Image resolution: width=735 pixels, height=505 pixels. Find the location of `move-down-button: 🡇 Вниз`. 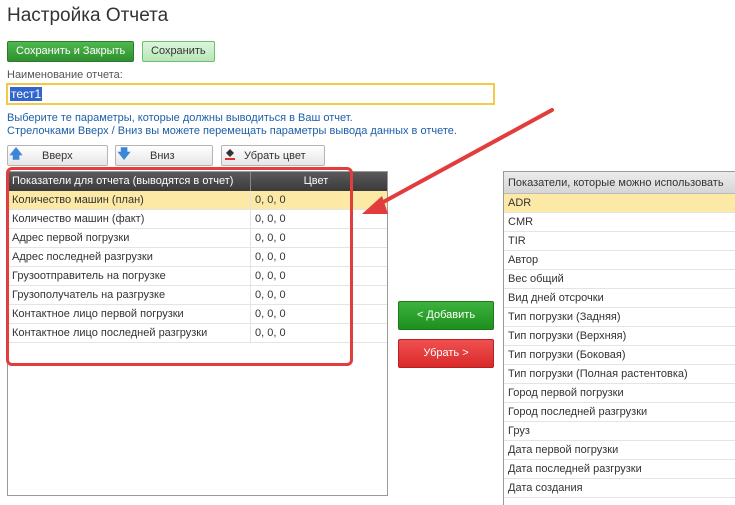

move-down-button: 🡇 Вниз is located at coordinates (164, 155).